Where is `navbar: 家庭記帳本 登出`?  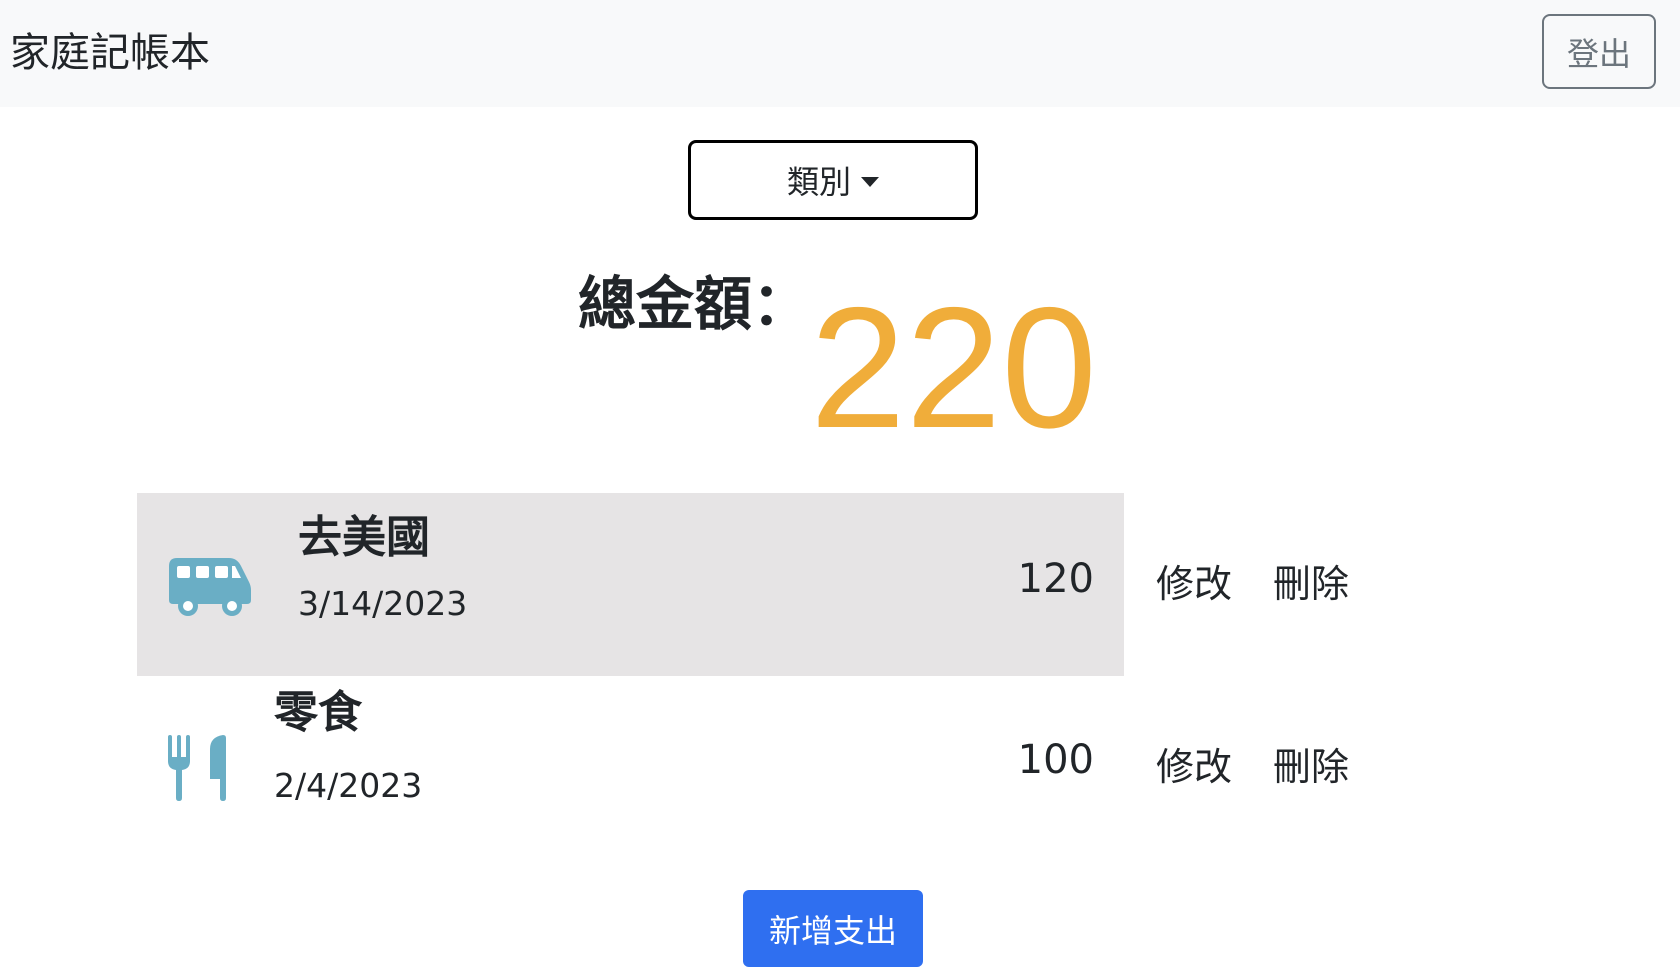
navbar: 家庭記帳本 登出 is located at coordinates (840, 53).